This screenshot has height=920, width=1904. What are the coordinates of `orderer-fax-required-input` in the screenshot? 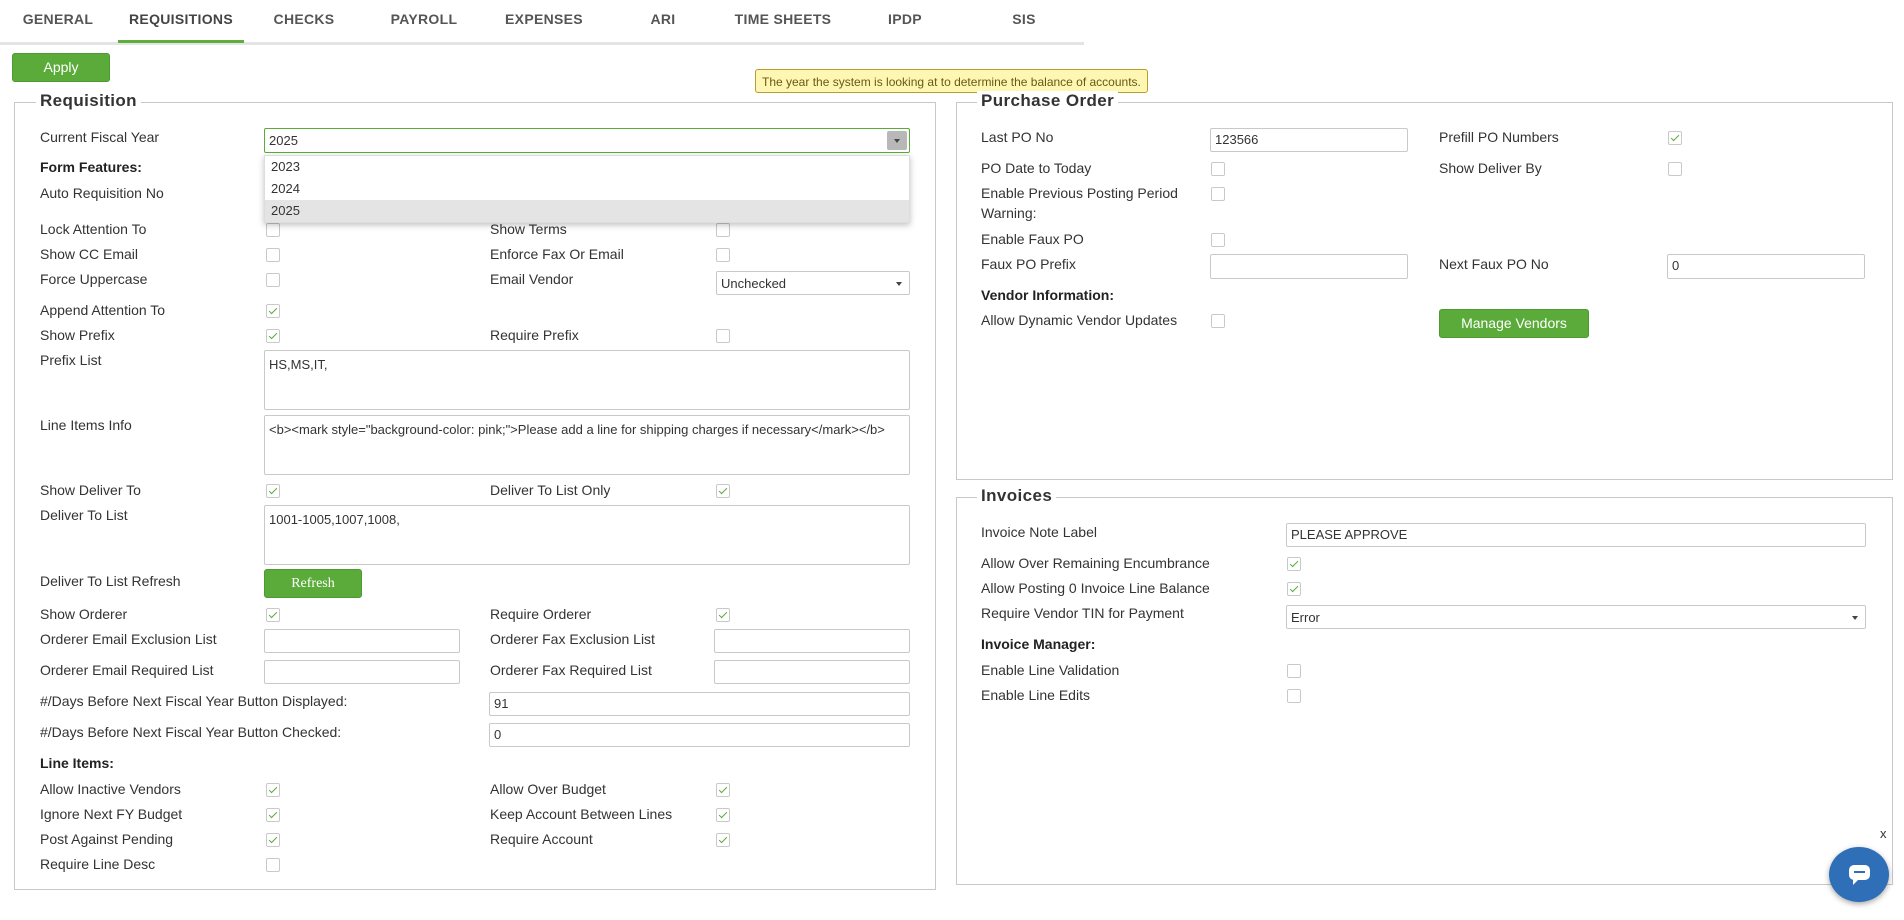 It's located at (812, 672).